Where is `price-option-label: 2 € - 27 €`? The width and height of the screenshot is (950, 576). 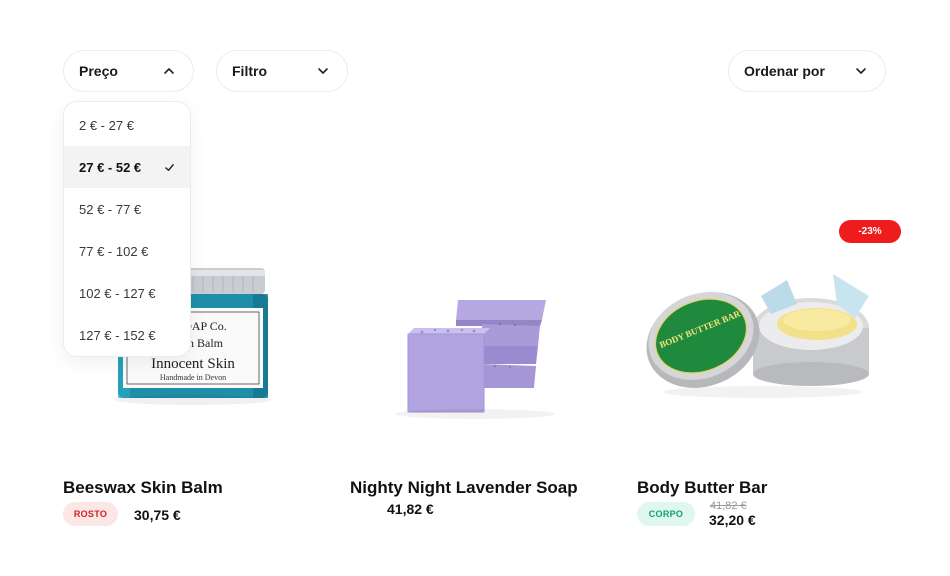
price-option-label: 2 € - 27 € is located at coordinates (106, 125).